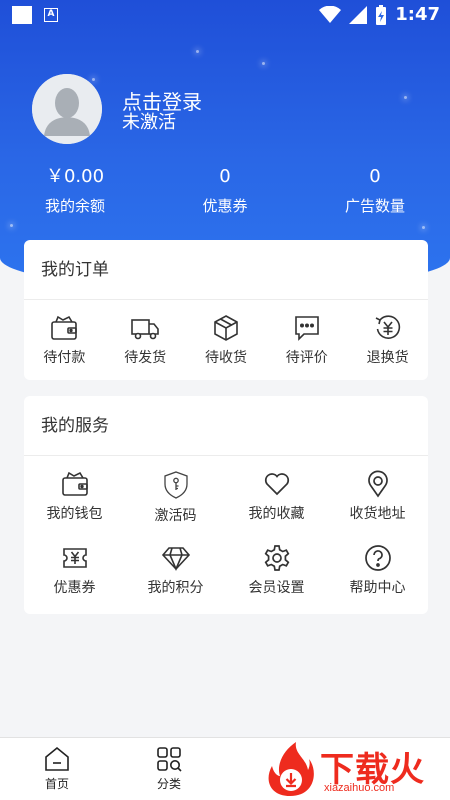 The height and width of the screenshot is (800, 450). Describe the element at coordinates (22, 15) in the screenshot. I see `notification-icon` at that location.